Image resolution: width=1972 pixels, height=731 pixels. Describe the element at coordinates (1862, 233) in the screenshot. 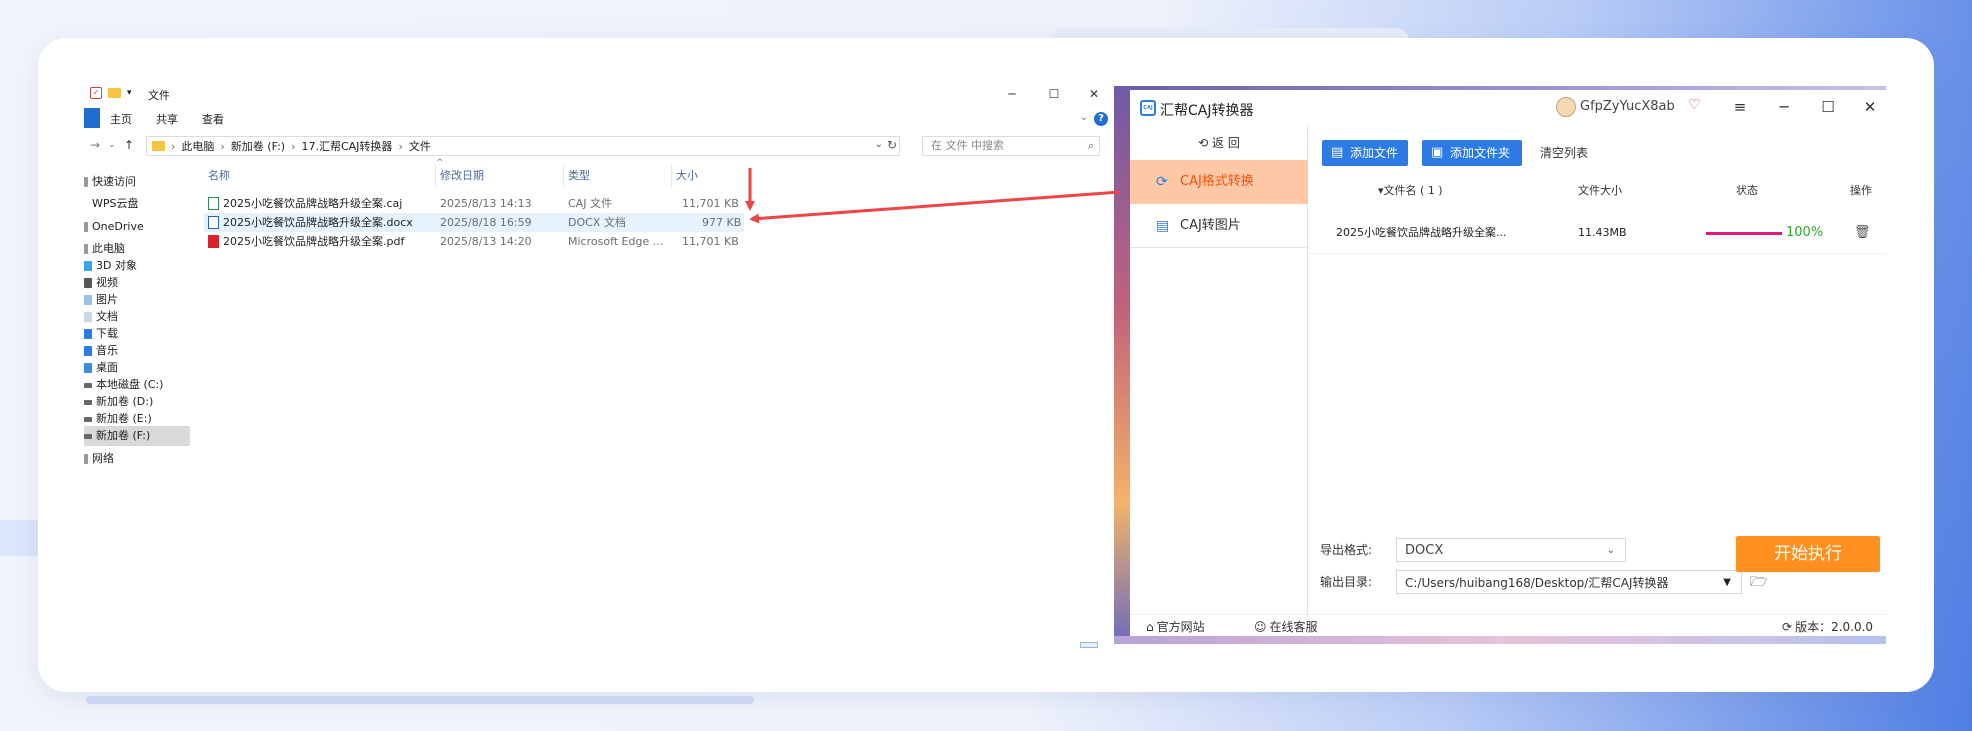

I see `delete-icon: 🗑` at that location.